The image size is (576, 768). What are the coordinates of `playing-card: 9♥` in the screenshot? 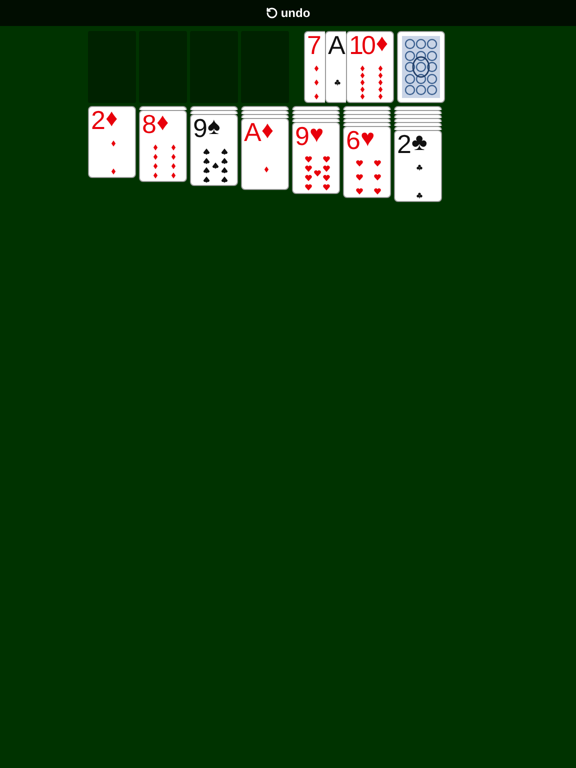 It's located at (316, 158).